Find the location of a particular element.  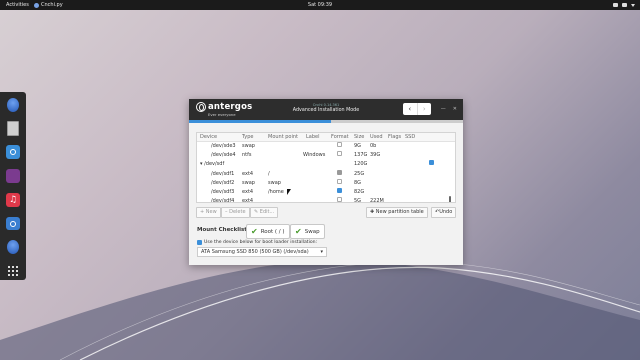

col-label: Label is located at coordinates (313, 137).